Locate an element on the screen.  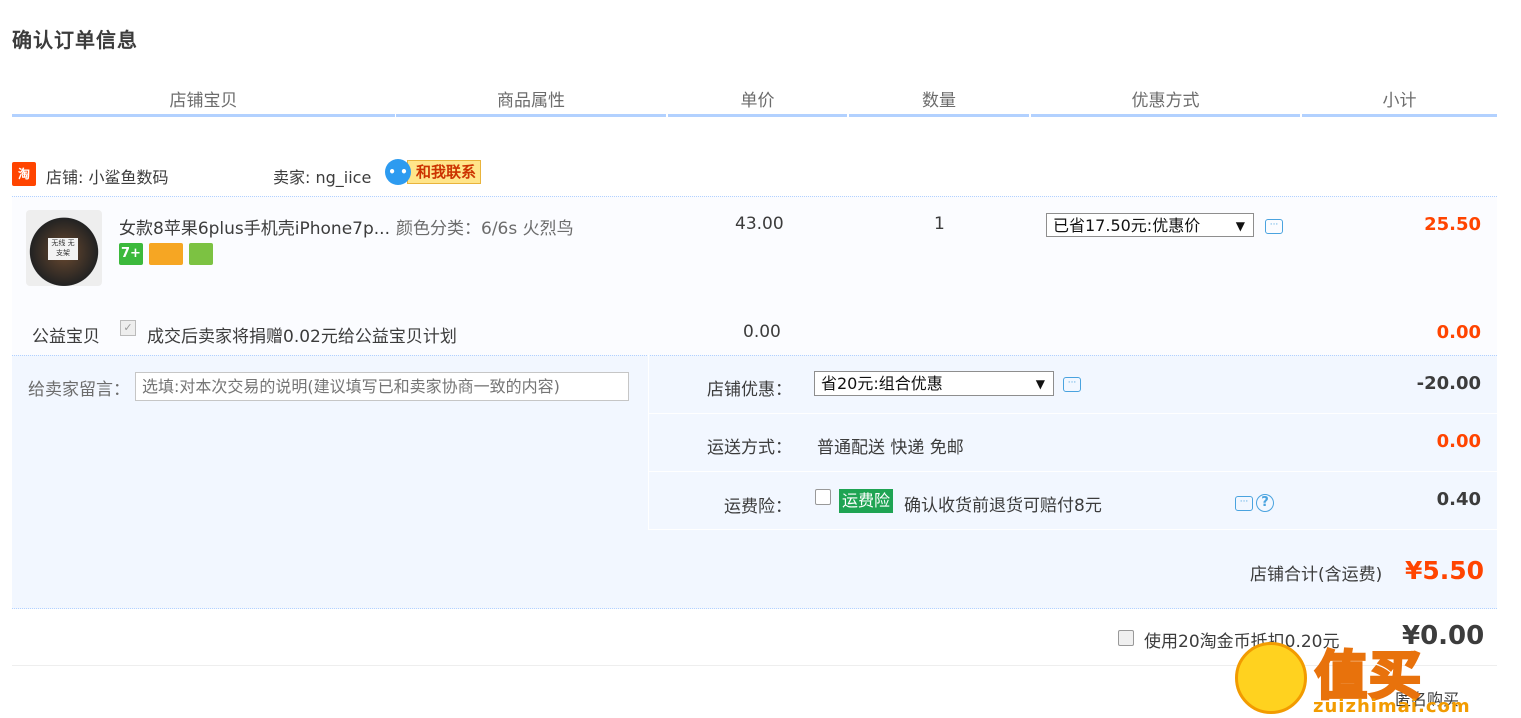
col-header-shop-item: 店铺宝贝 is located at coordinates (203, 101).